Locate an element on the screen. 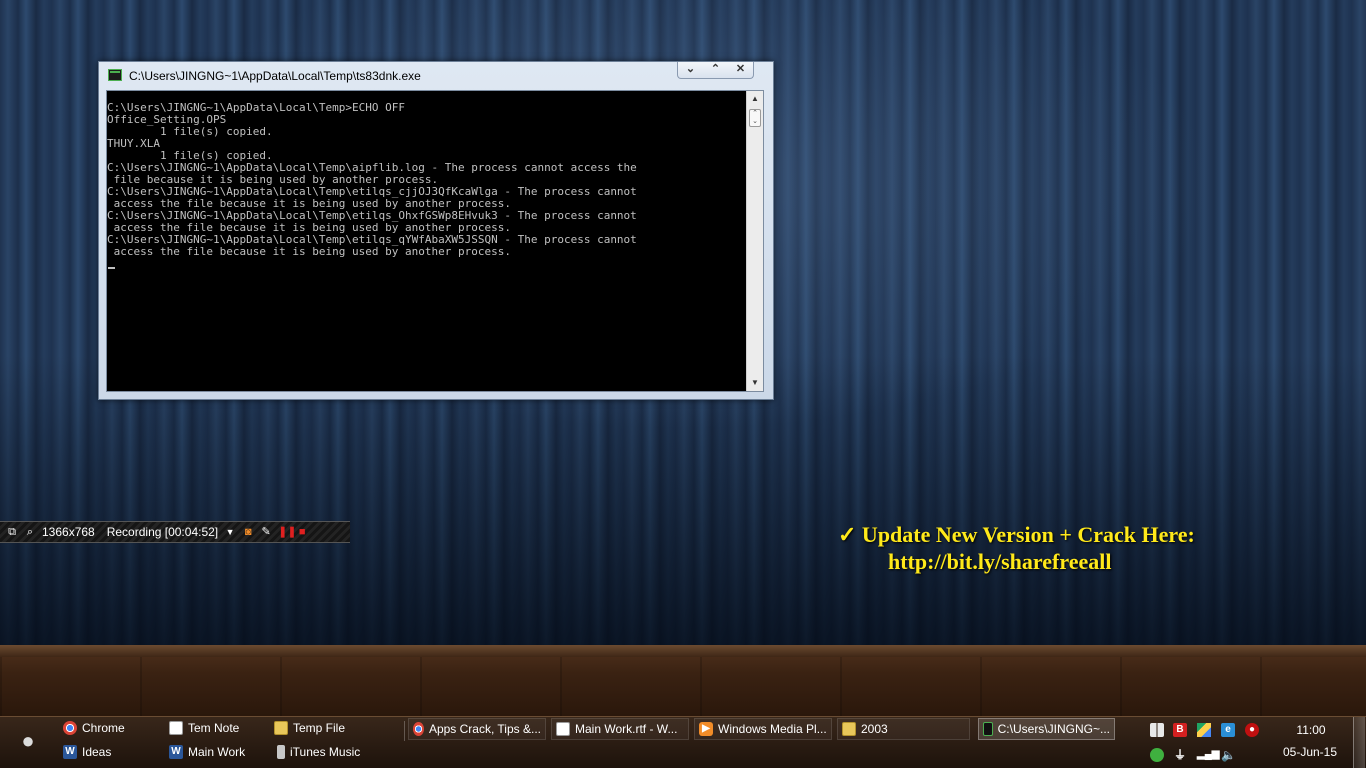  stop-icon: ■ is located at coordinates (302, 532).